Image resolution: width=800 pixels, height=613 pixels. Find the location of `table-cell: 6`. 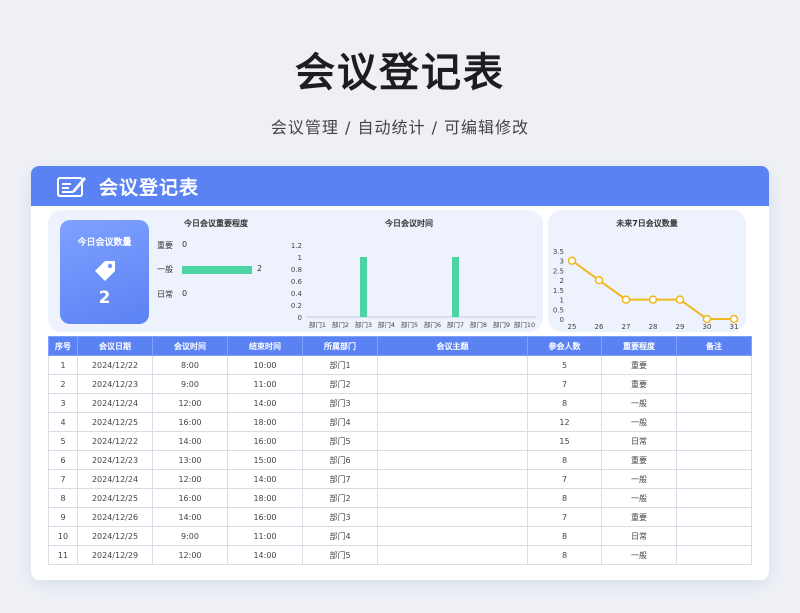

table-cell: 6 is located at coordinates (63, 460).